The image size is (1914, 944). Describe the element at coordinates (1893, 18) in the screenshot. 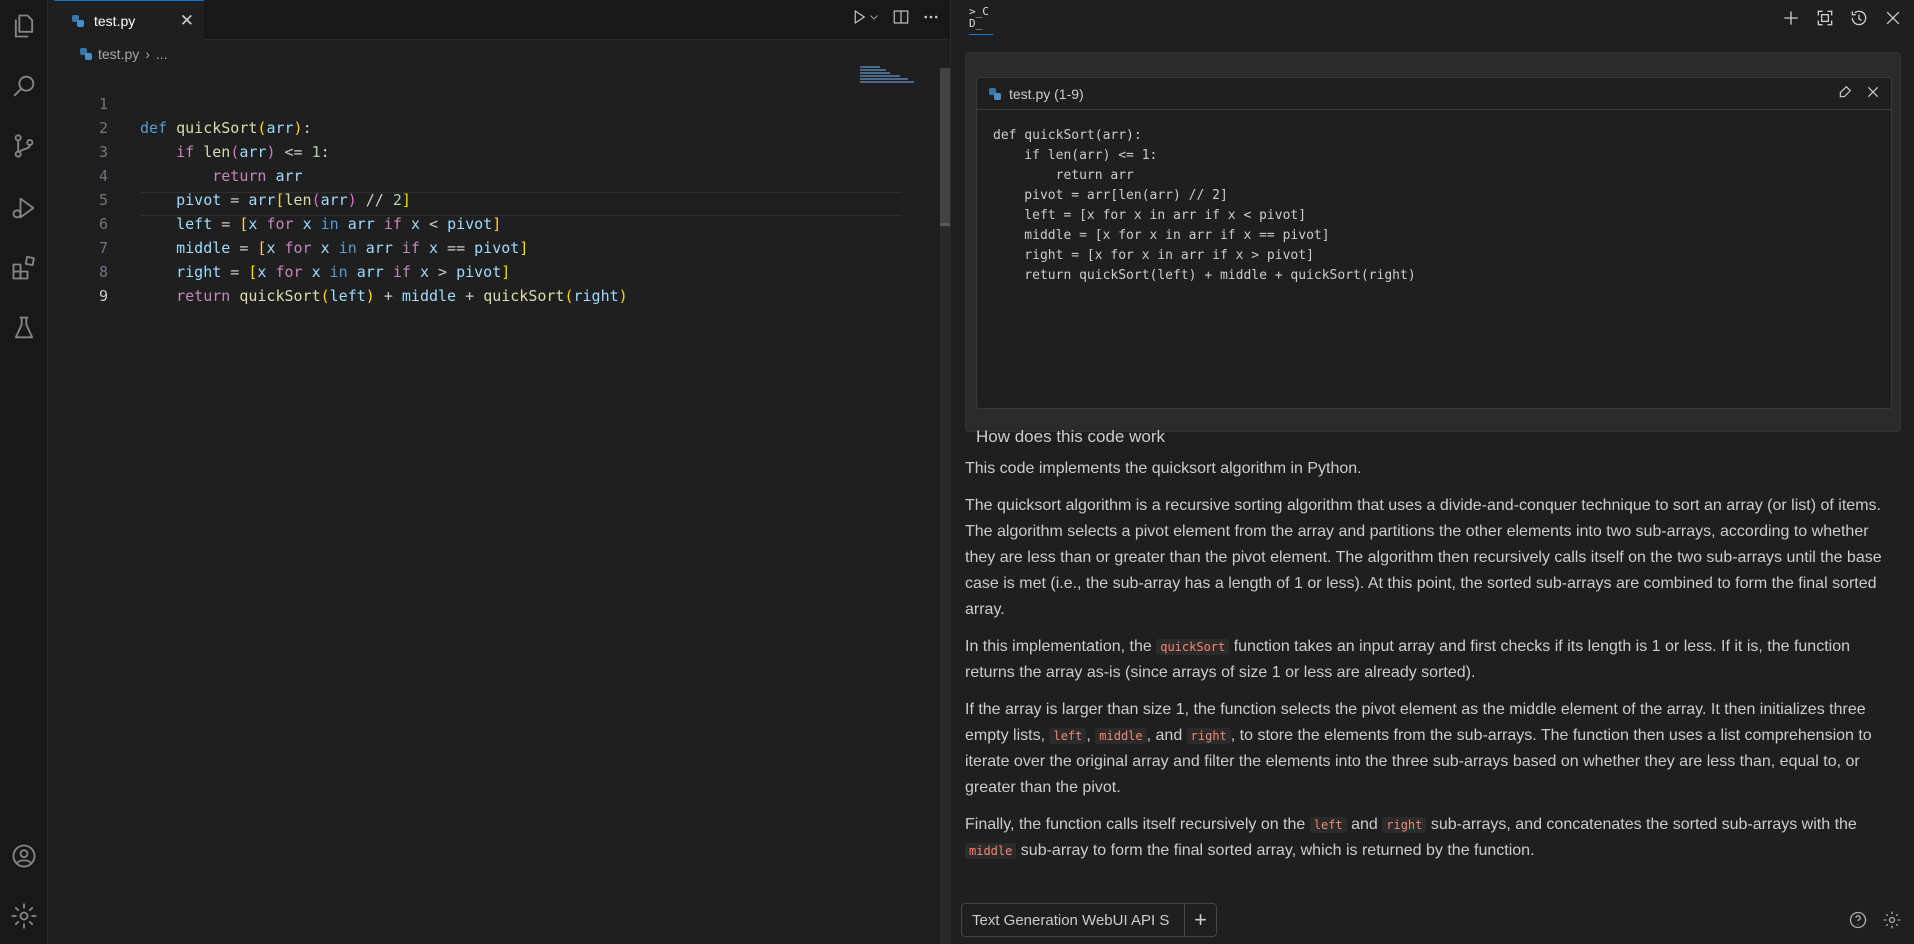

I see `close-panel-icon` at that location.